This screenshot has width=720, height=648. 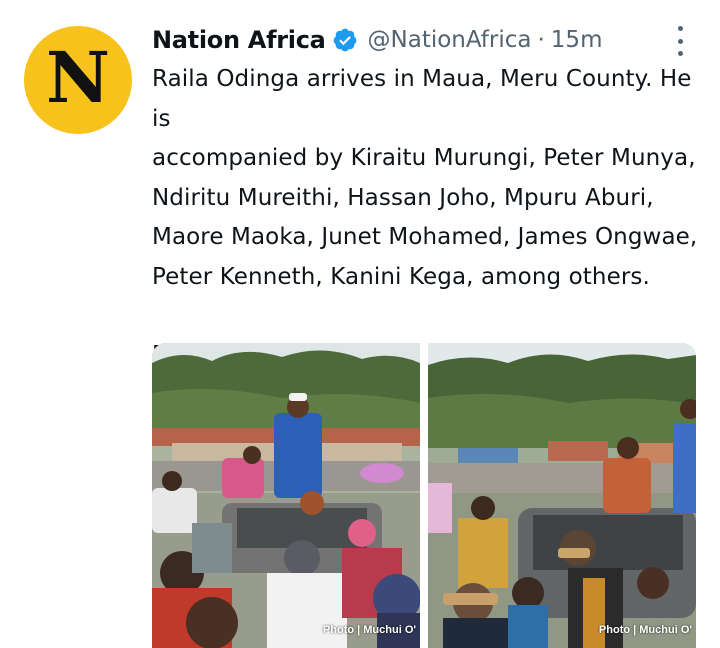 I want to click on tweet-header: Nation Africa @NationAfrica · 15m, so click(x=406, y=40).